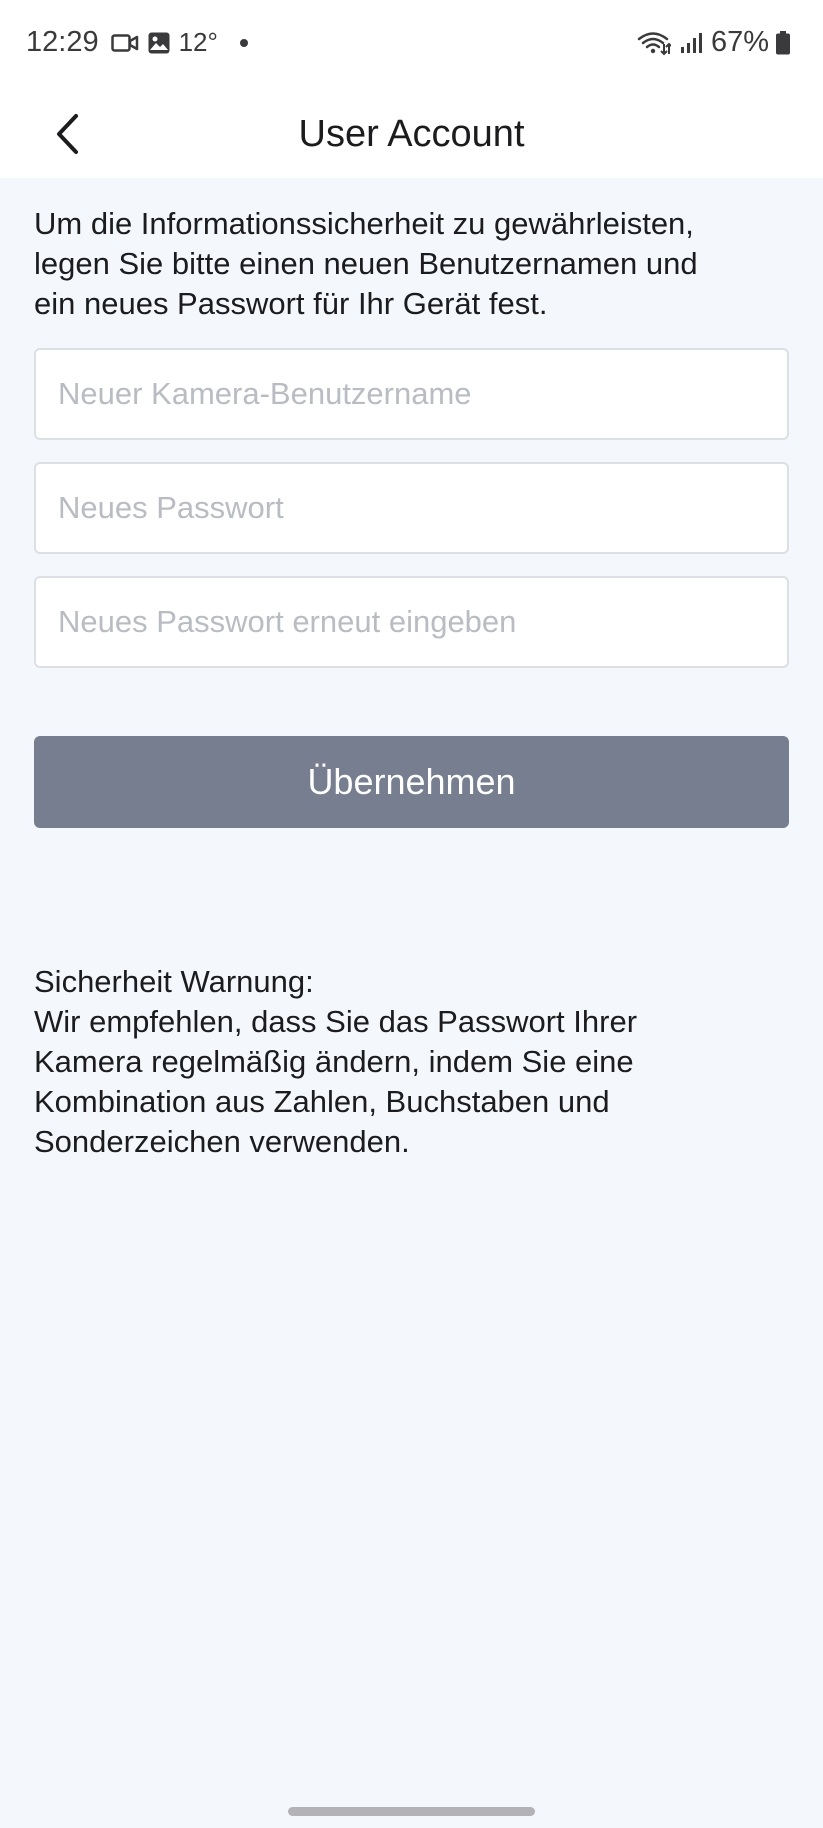  Describe the element at coordinates (691, 43) in the screenshot. I see `signal-icon` at that location.